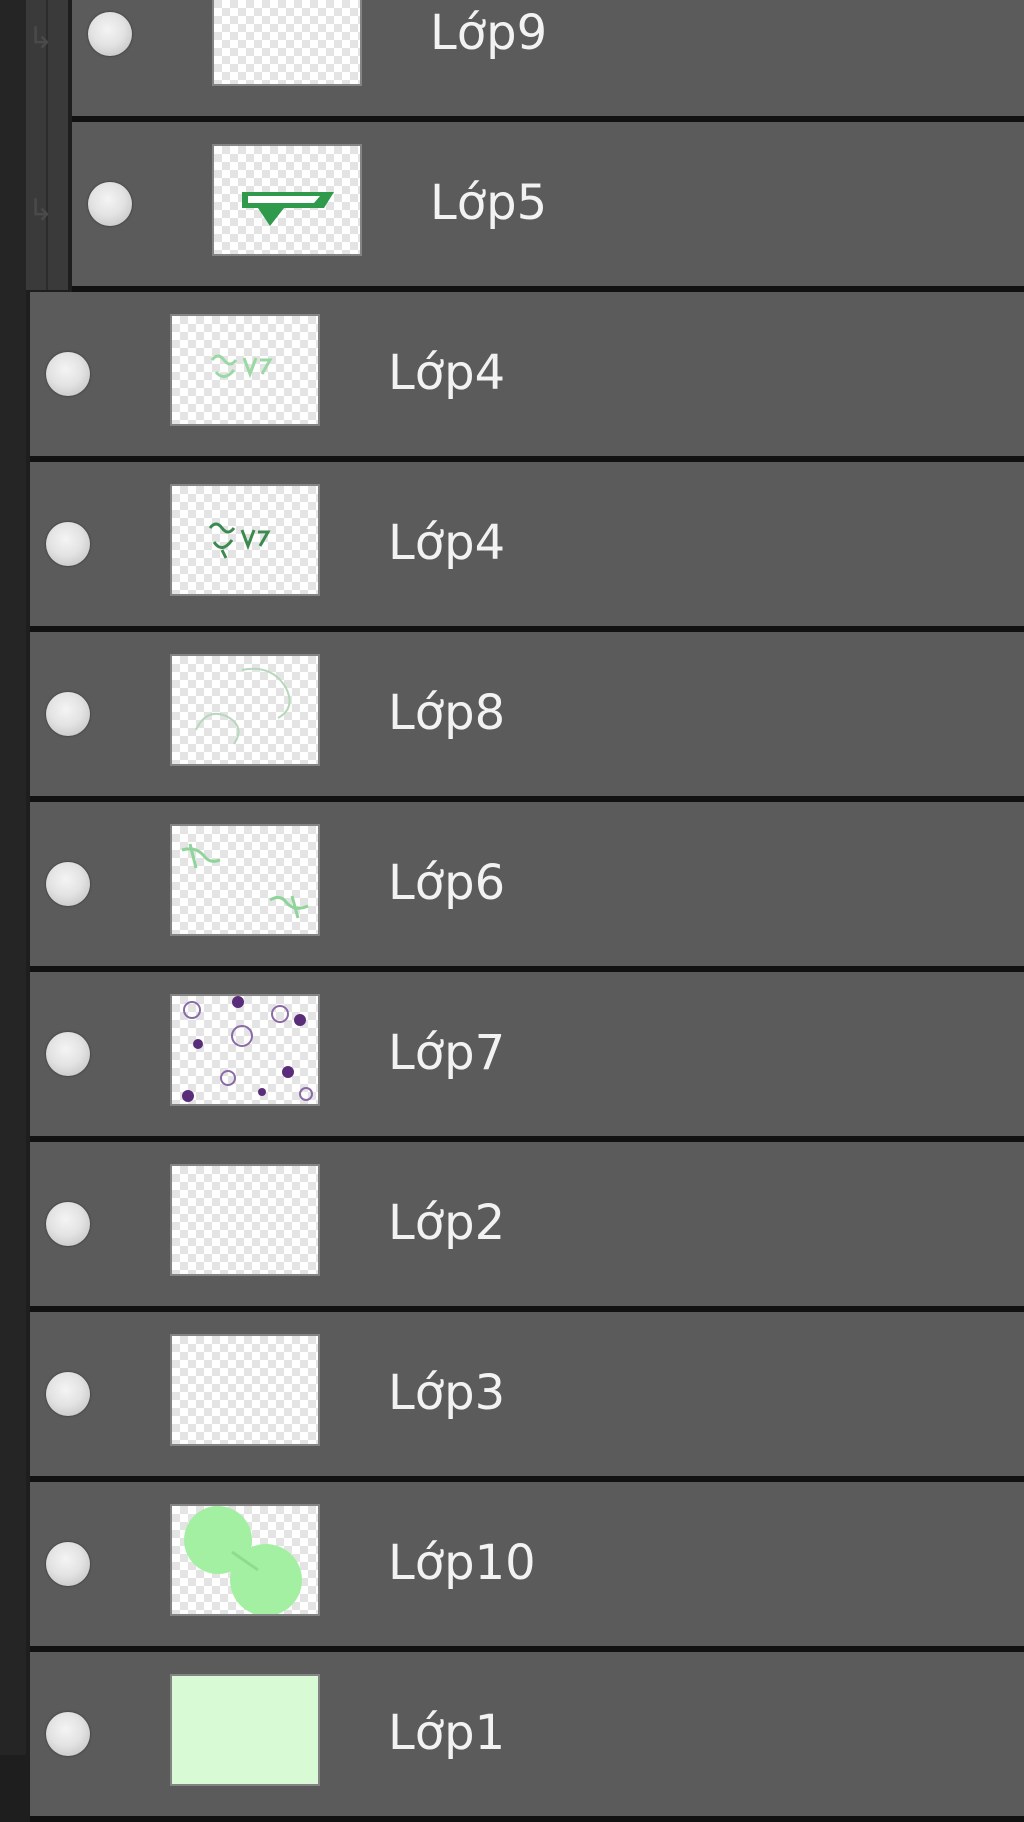 This screenshot has height=1822, width=1024. Describe the element at coordinates (527, 1737) in the screenshot. I see `layer-row: Lớp1` at that location.